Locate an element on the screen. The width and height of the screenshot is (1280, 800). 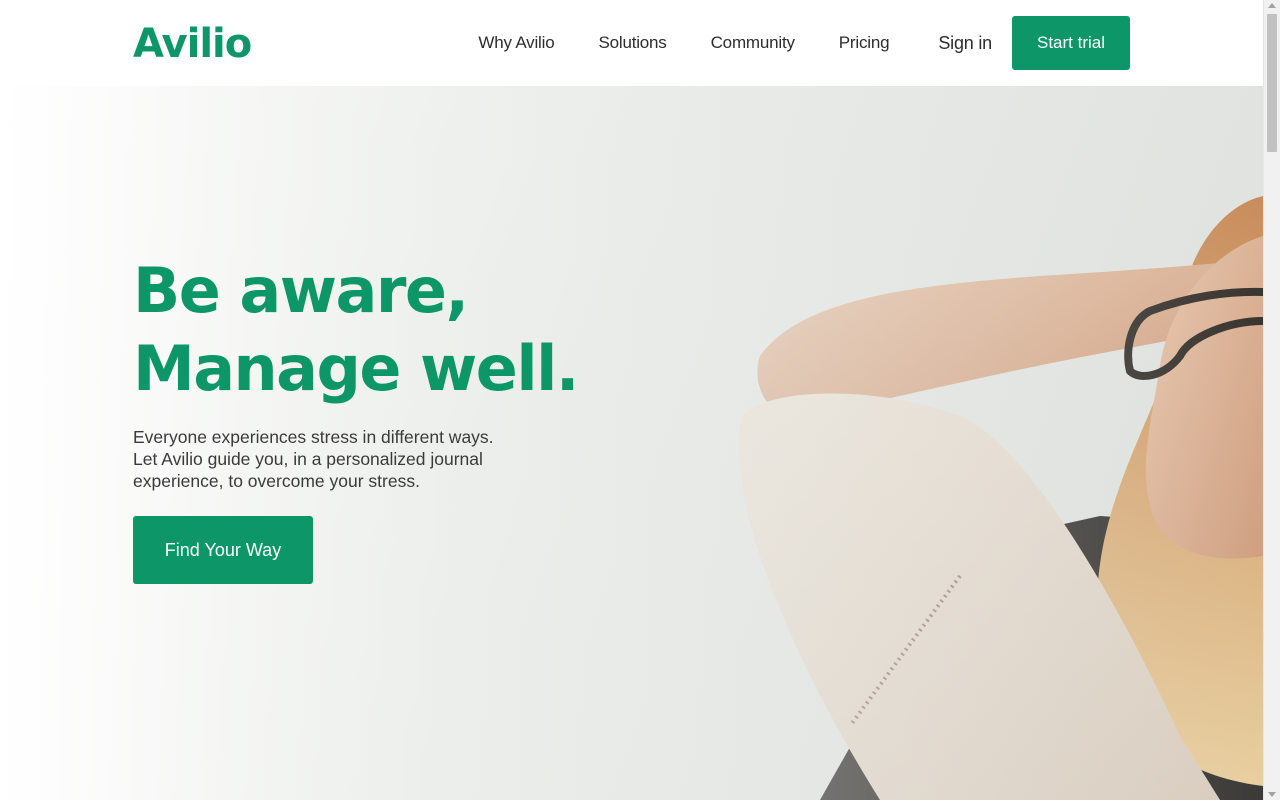
hero-headline: Be aware, Manage well. is located at coordinates (356, 330).